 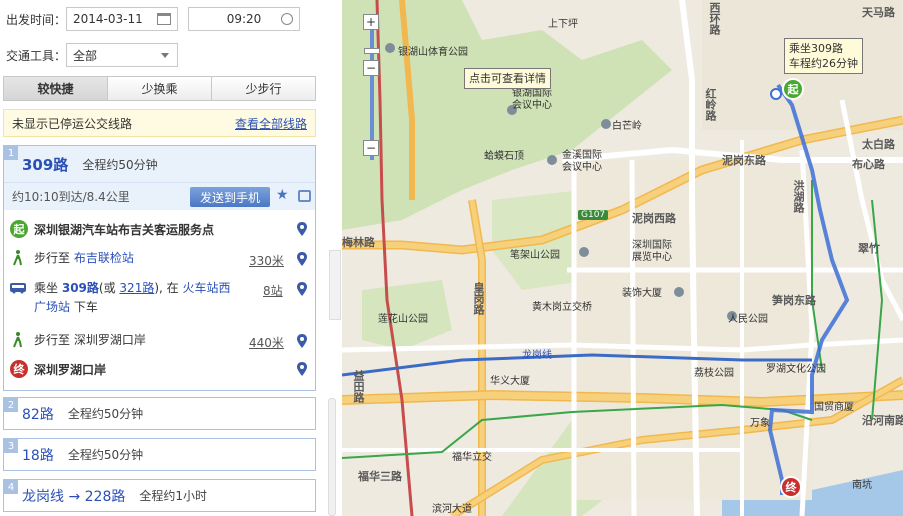 I want to click on arrive-info: 约10:10到达/8.4公里, so click(x=71, y=197).